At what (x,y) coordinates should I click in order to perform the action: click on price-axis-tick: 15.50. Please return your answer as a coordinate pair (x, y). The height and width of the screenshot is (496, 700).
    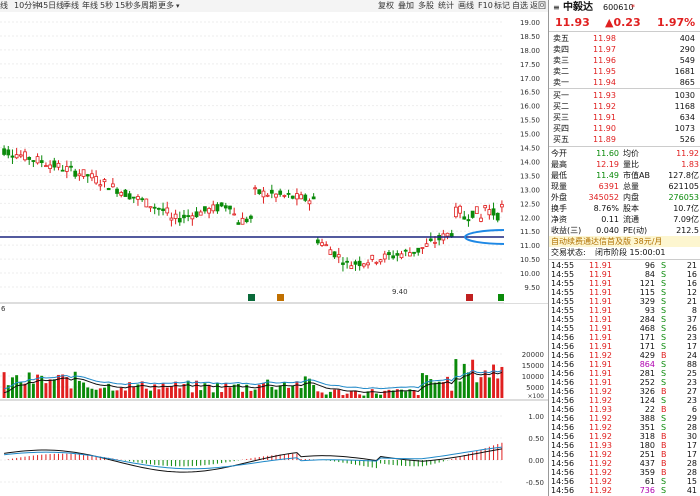
    Looking at the image, I should click on (530, 121).